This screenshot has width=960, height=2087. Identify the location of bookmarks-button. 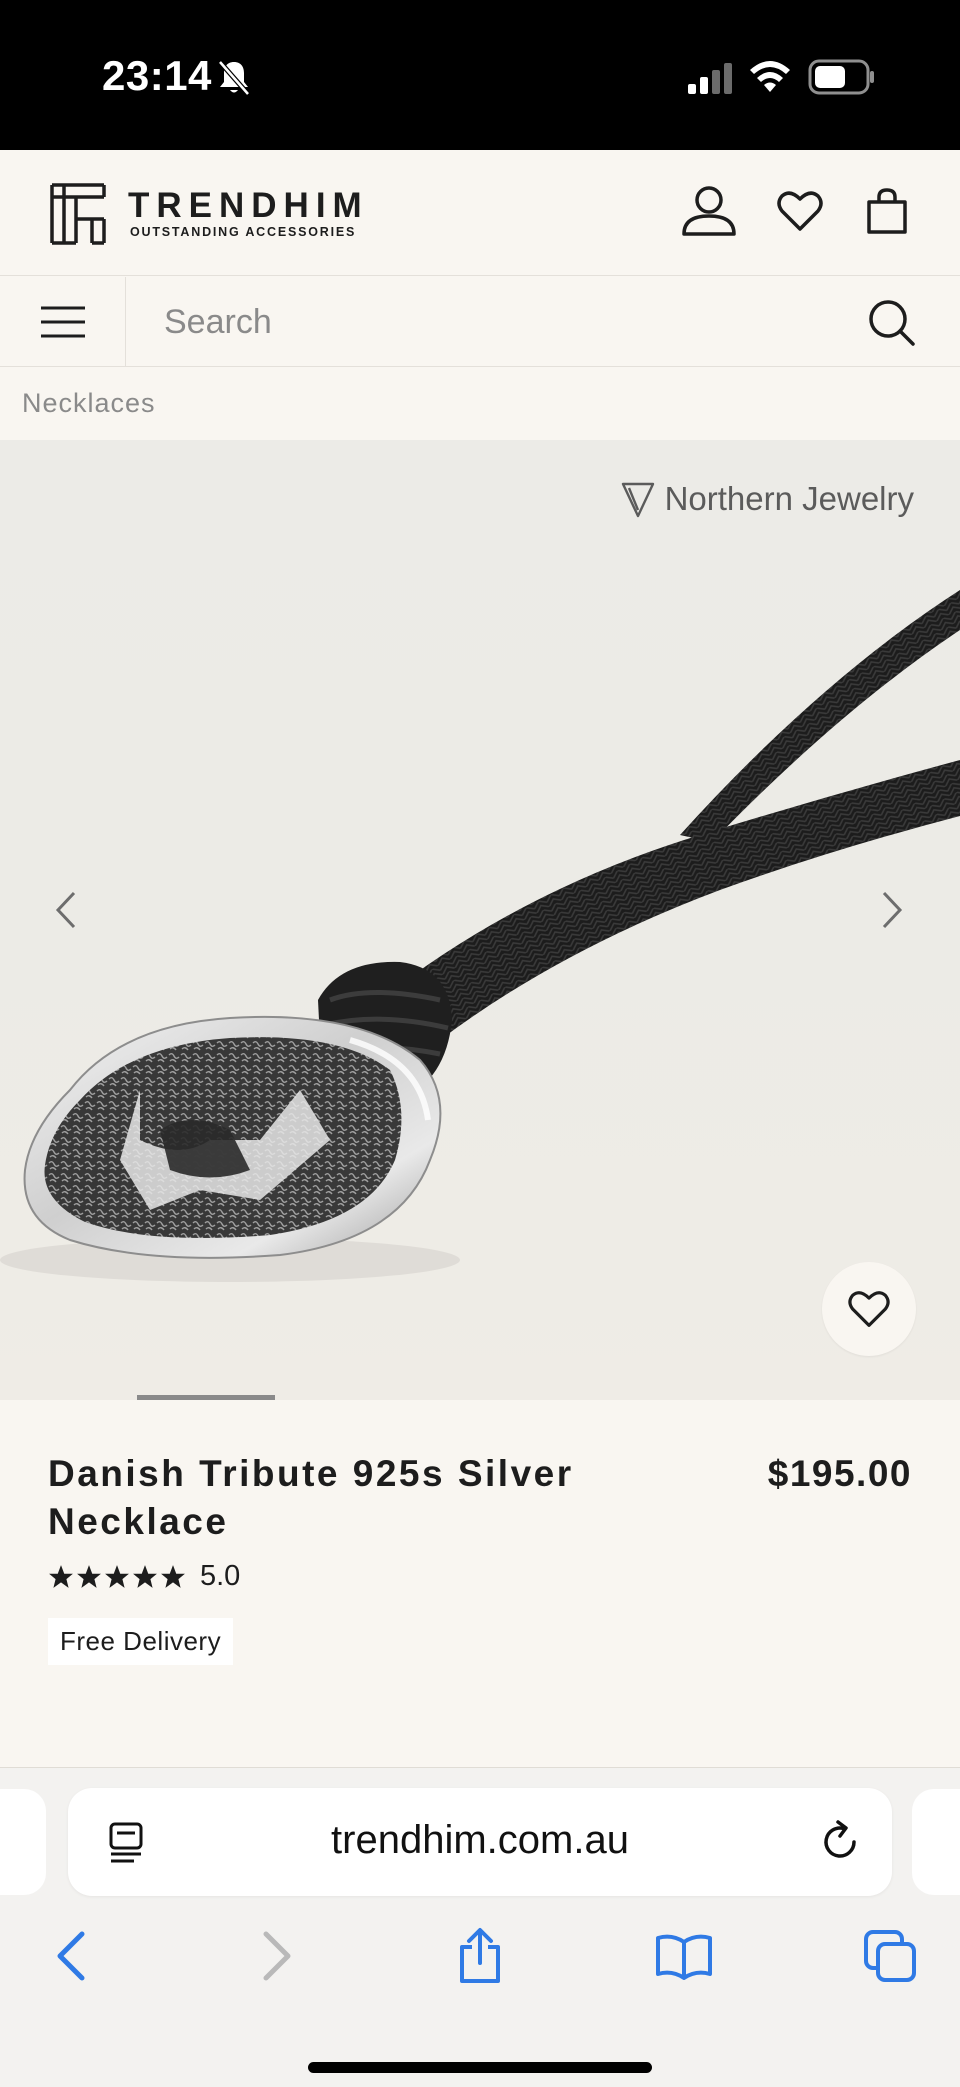
(684, 1956).